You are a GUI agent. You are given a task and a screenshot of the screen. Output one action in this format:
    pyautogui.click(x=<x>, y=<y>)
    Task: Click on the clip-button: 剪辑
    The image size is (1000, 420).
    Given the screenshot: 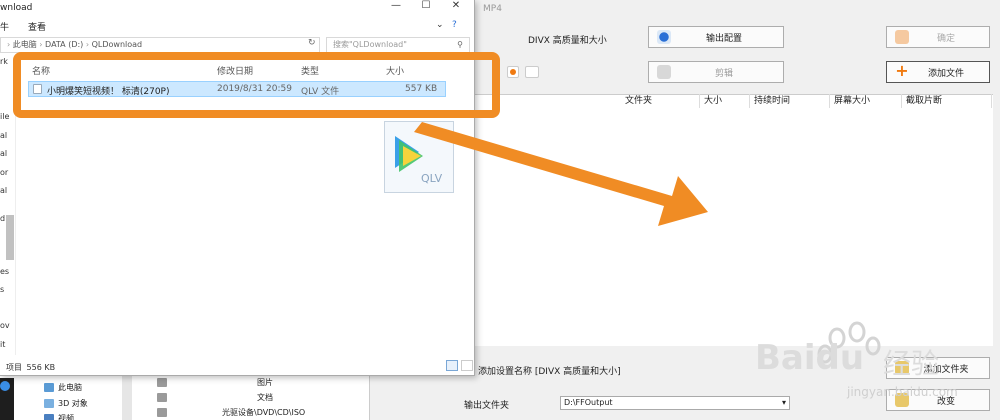 What is the action you would take?
    pyautogui.click(x=716, y=72)
    